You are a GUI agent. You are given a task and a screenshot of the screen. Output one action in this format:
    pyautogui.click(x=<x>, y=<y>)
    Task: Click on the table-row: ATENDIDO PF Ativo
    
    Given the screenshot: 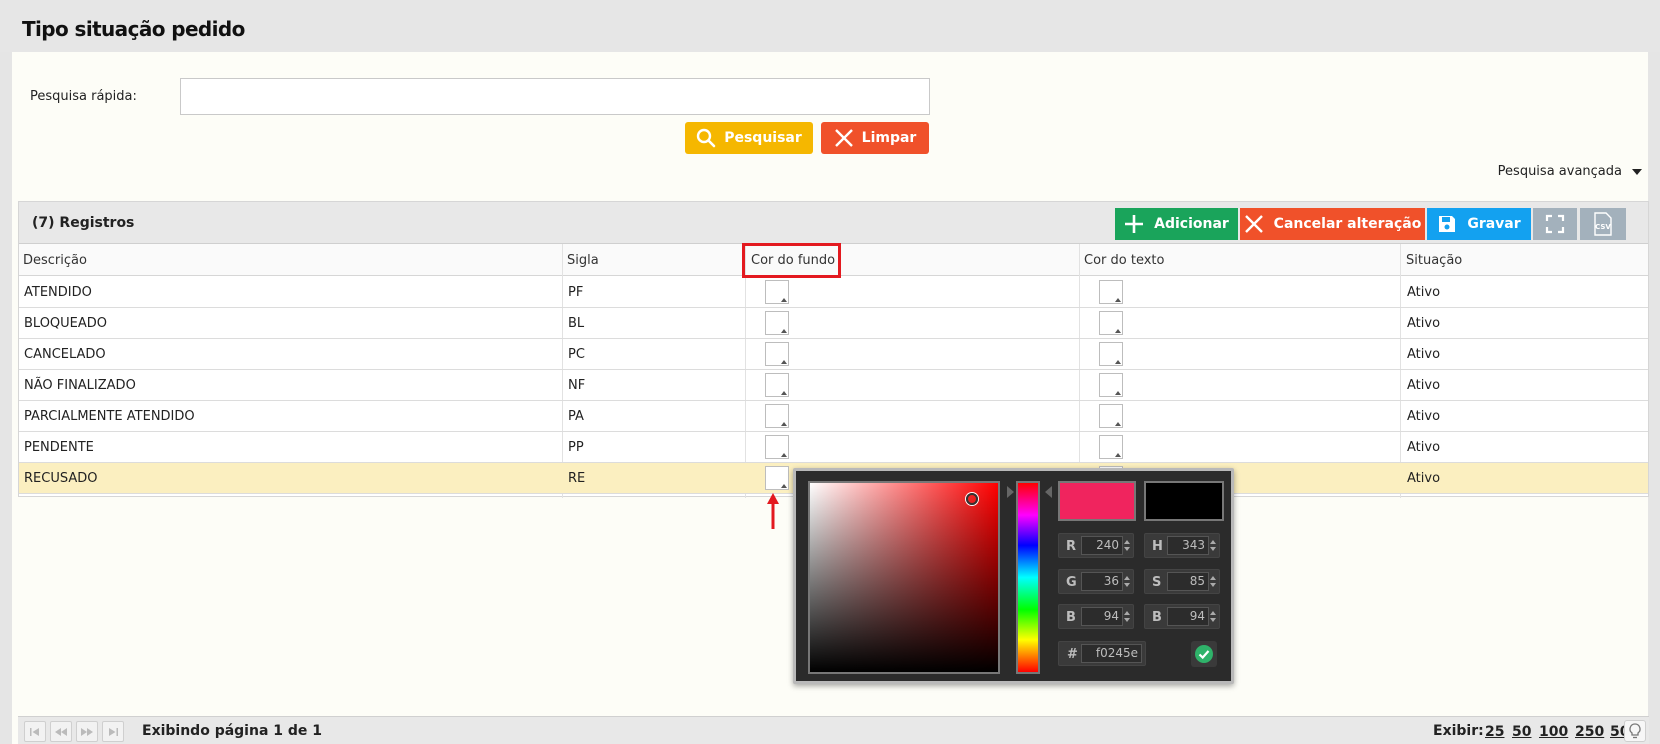 What is the action you would take?
    pyautogui.click(x=833, y=292)
    